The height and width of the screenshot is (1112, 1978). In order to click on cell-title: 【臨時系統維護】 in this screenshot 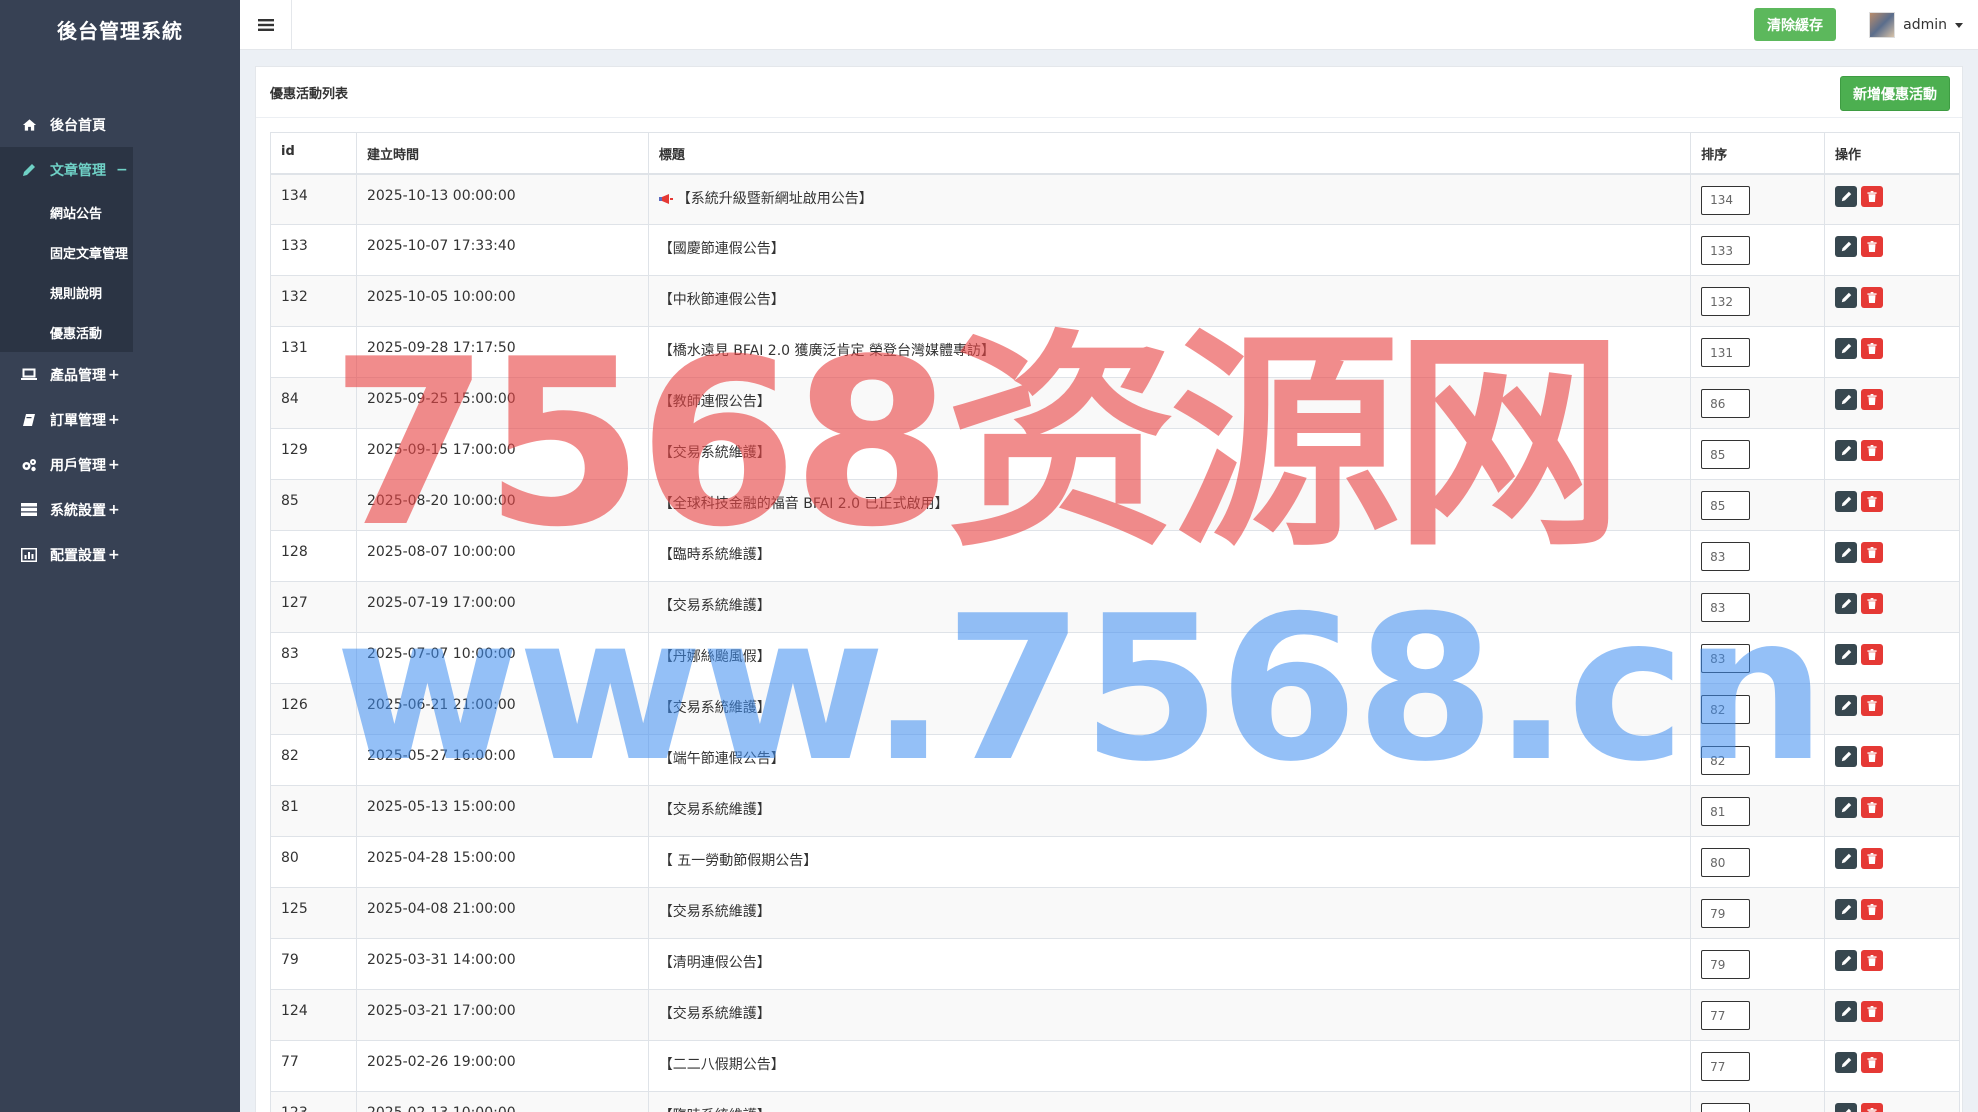, I will do `click(1169, 1101)`.